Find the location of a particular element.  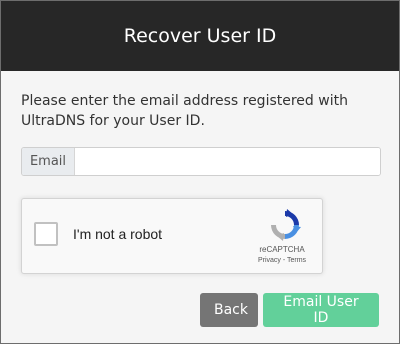

recaptcha-privacy-terms: Privacy - Terms is located at coordinates (282, 260).